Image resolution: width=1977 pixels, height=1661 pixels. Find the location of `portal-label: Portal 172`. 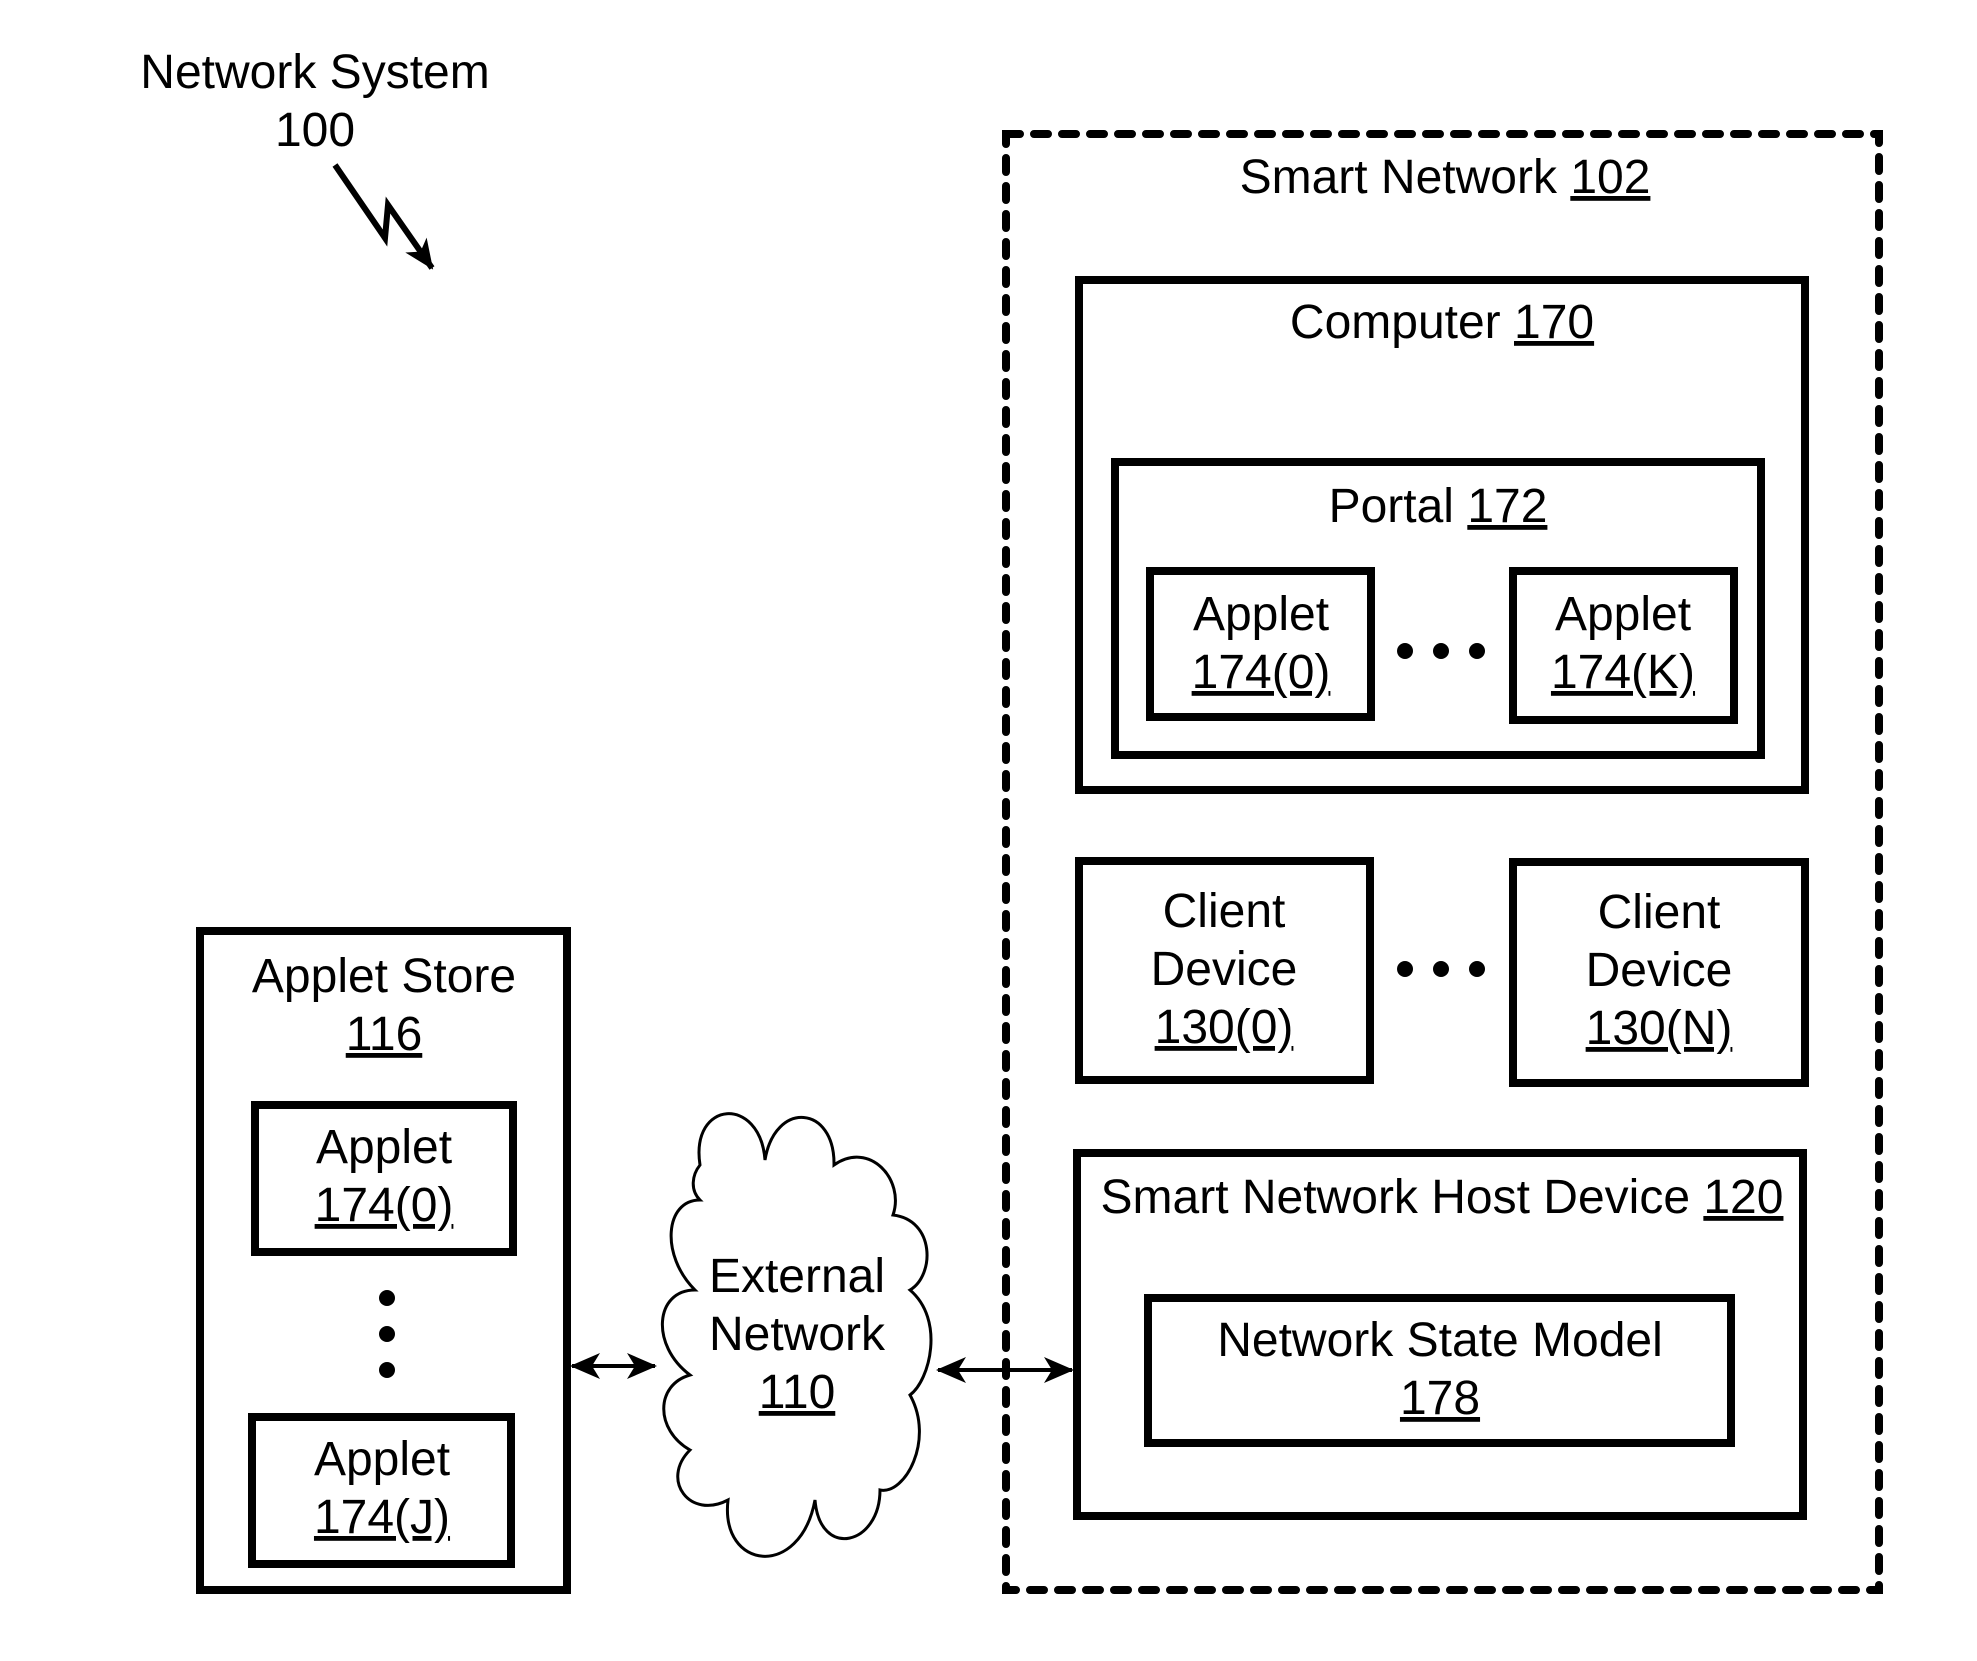

portal-label: Portal 172 is located at coordinates (1438, 506).